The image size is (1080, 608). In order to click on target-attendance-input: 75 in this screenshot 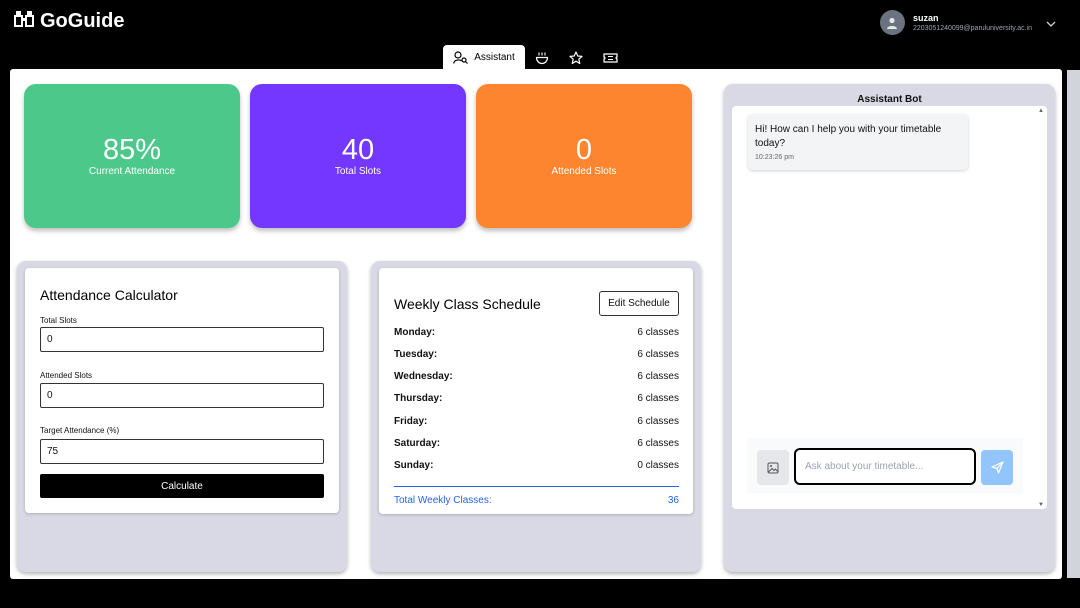, I will do `click(182, 451)`.